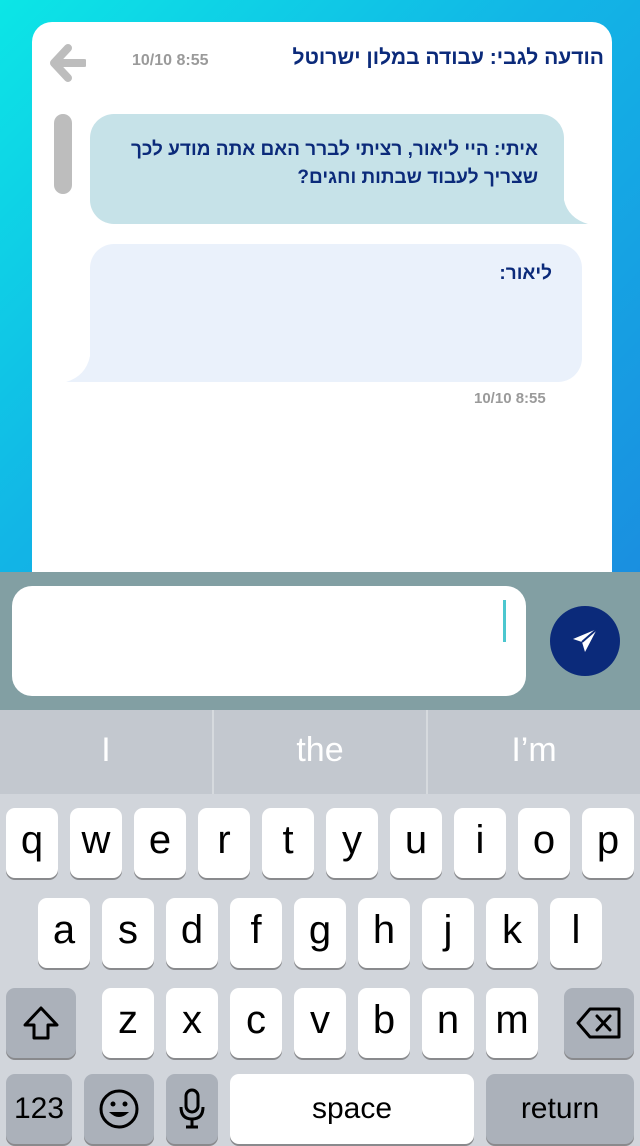 This screenshot has height=1146, width=640. I want to click on scrollbar, so click(63, 154).